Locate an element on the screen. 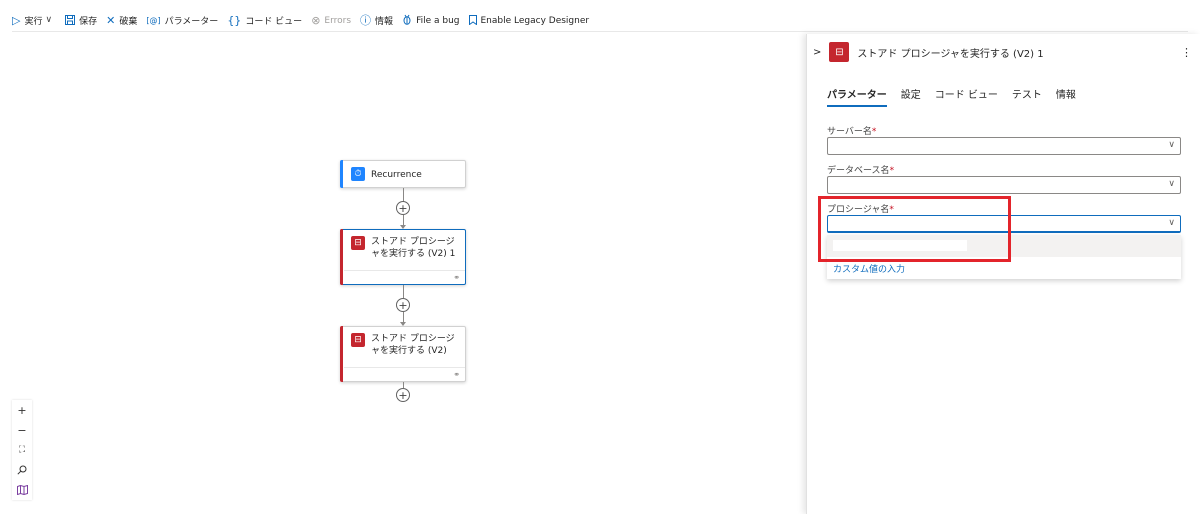 This screenshot has height=514, width=1200. enable-legacy-designer-label: Enable Legacy Designer is located at coordinates (535, 20).